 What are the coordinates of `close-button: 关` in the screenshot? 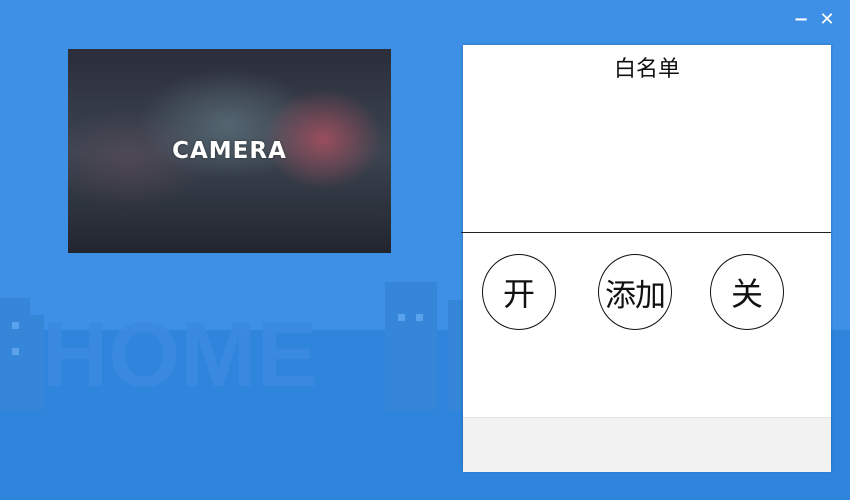 It's located at (747, 292).